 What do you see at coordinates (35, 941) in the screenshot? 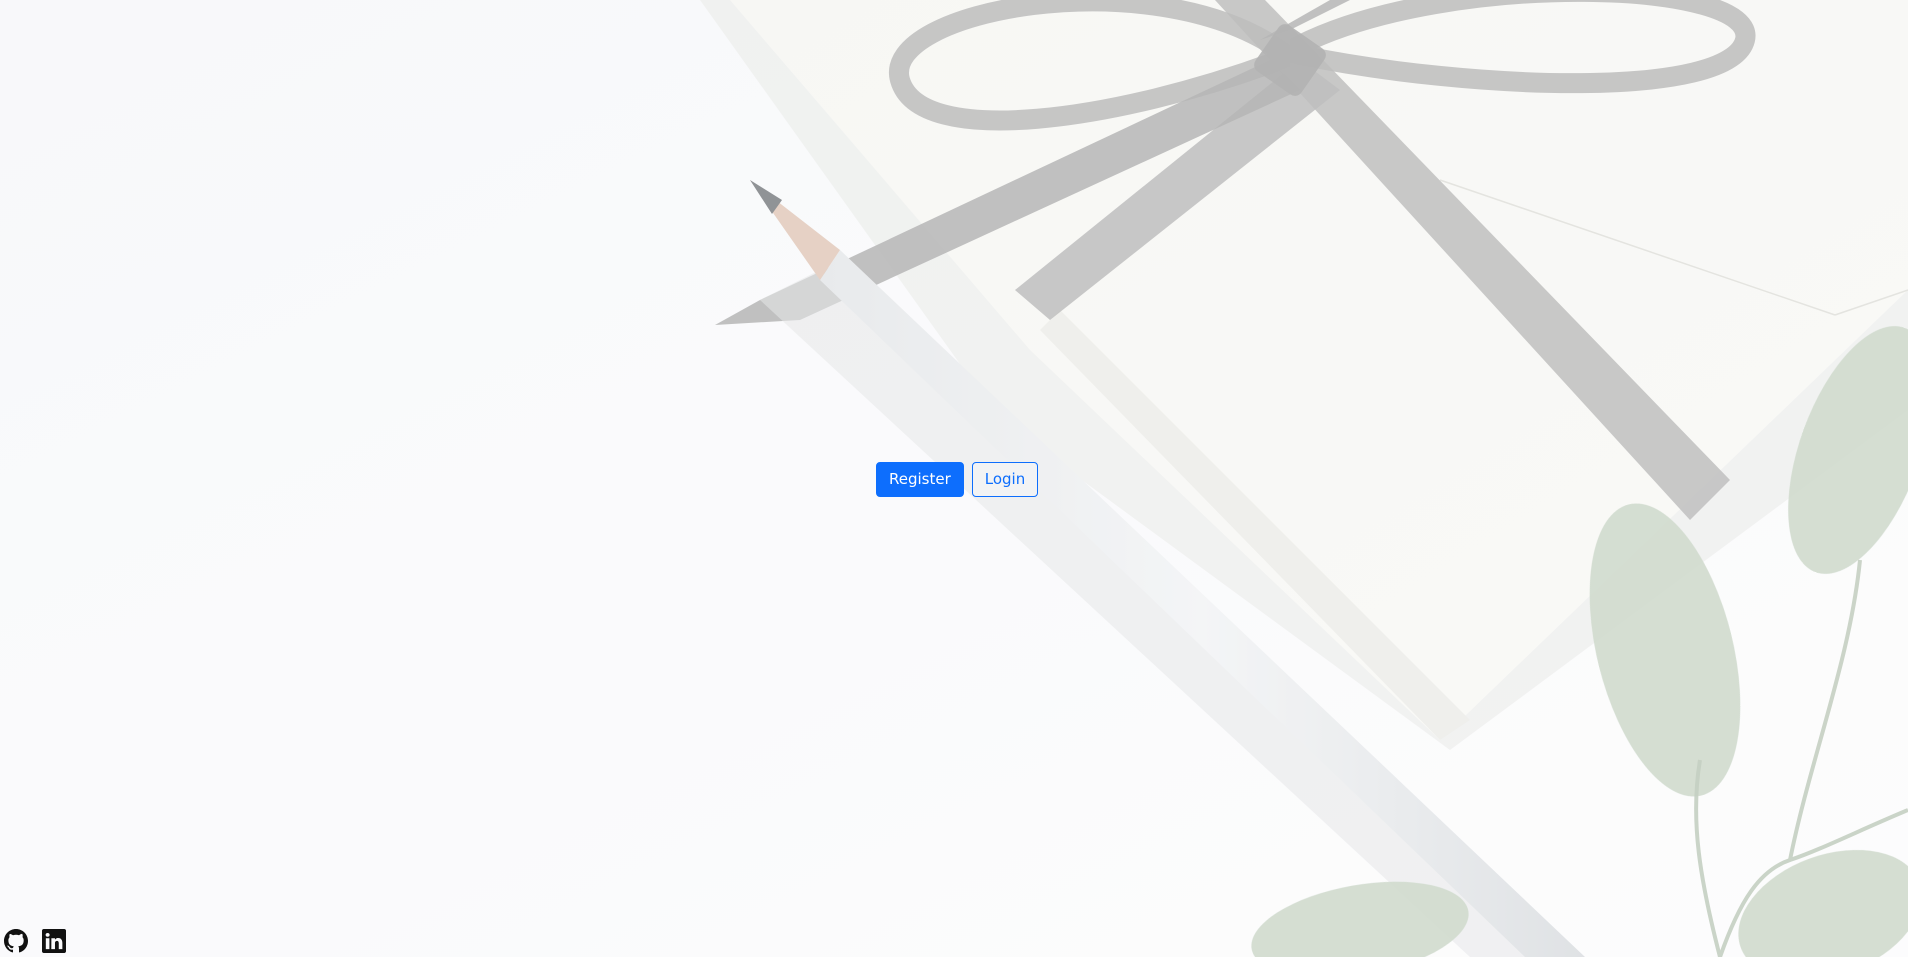
I see `social-links` at bounding box center [35, 941].